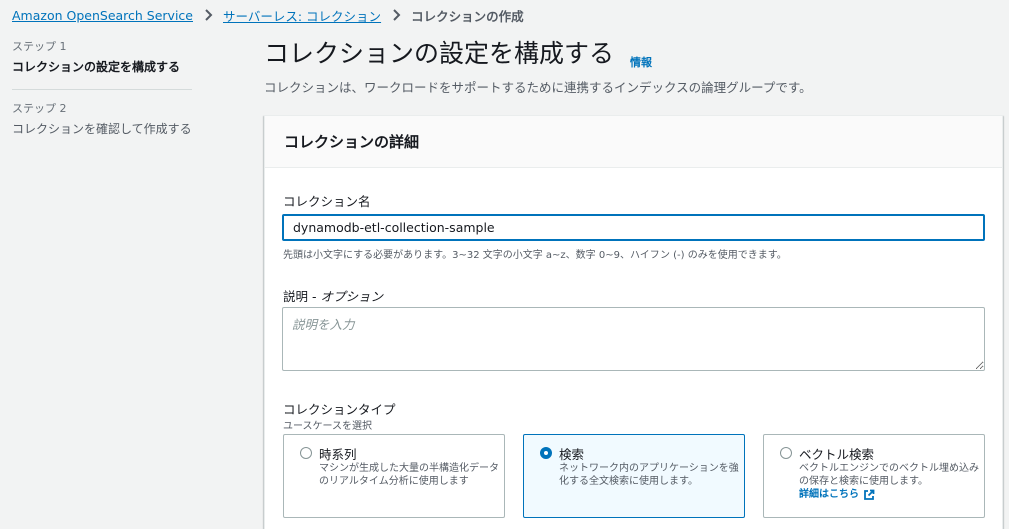 Image resolution: width=1009 pixels, height=529 pixels. What do you see at coordinates (633, 227) in the screenshot?
I see `collection-name-input` at bounding box center [633, 227].